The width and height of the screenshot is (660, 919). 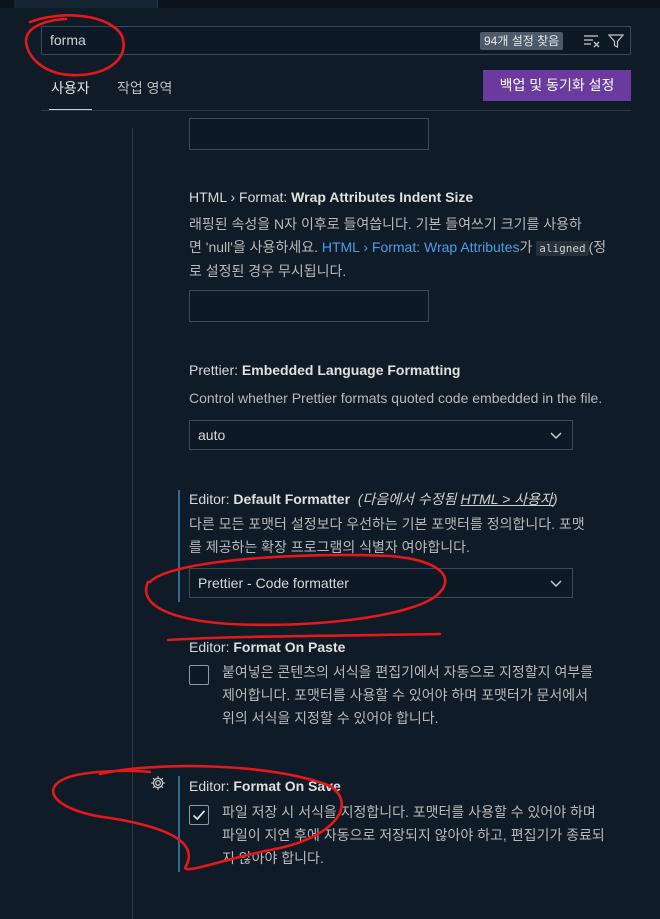 What do you see at coordinates (179, 546) in the screenshot?
I see `modified-indicator` at bounding box center [179, 546].